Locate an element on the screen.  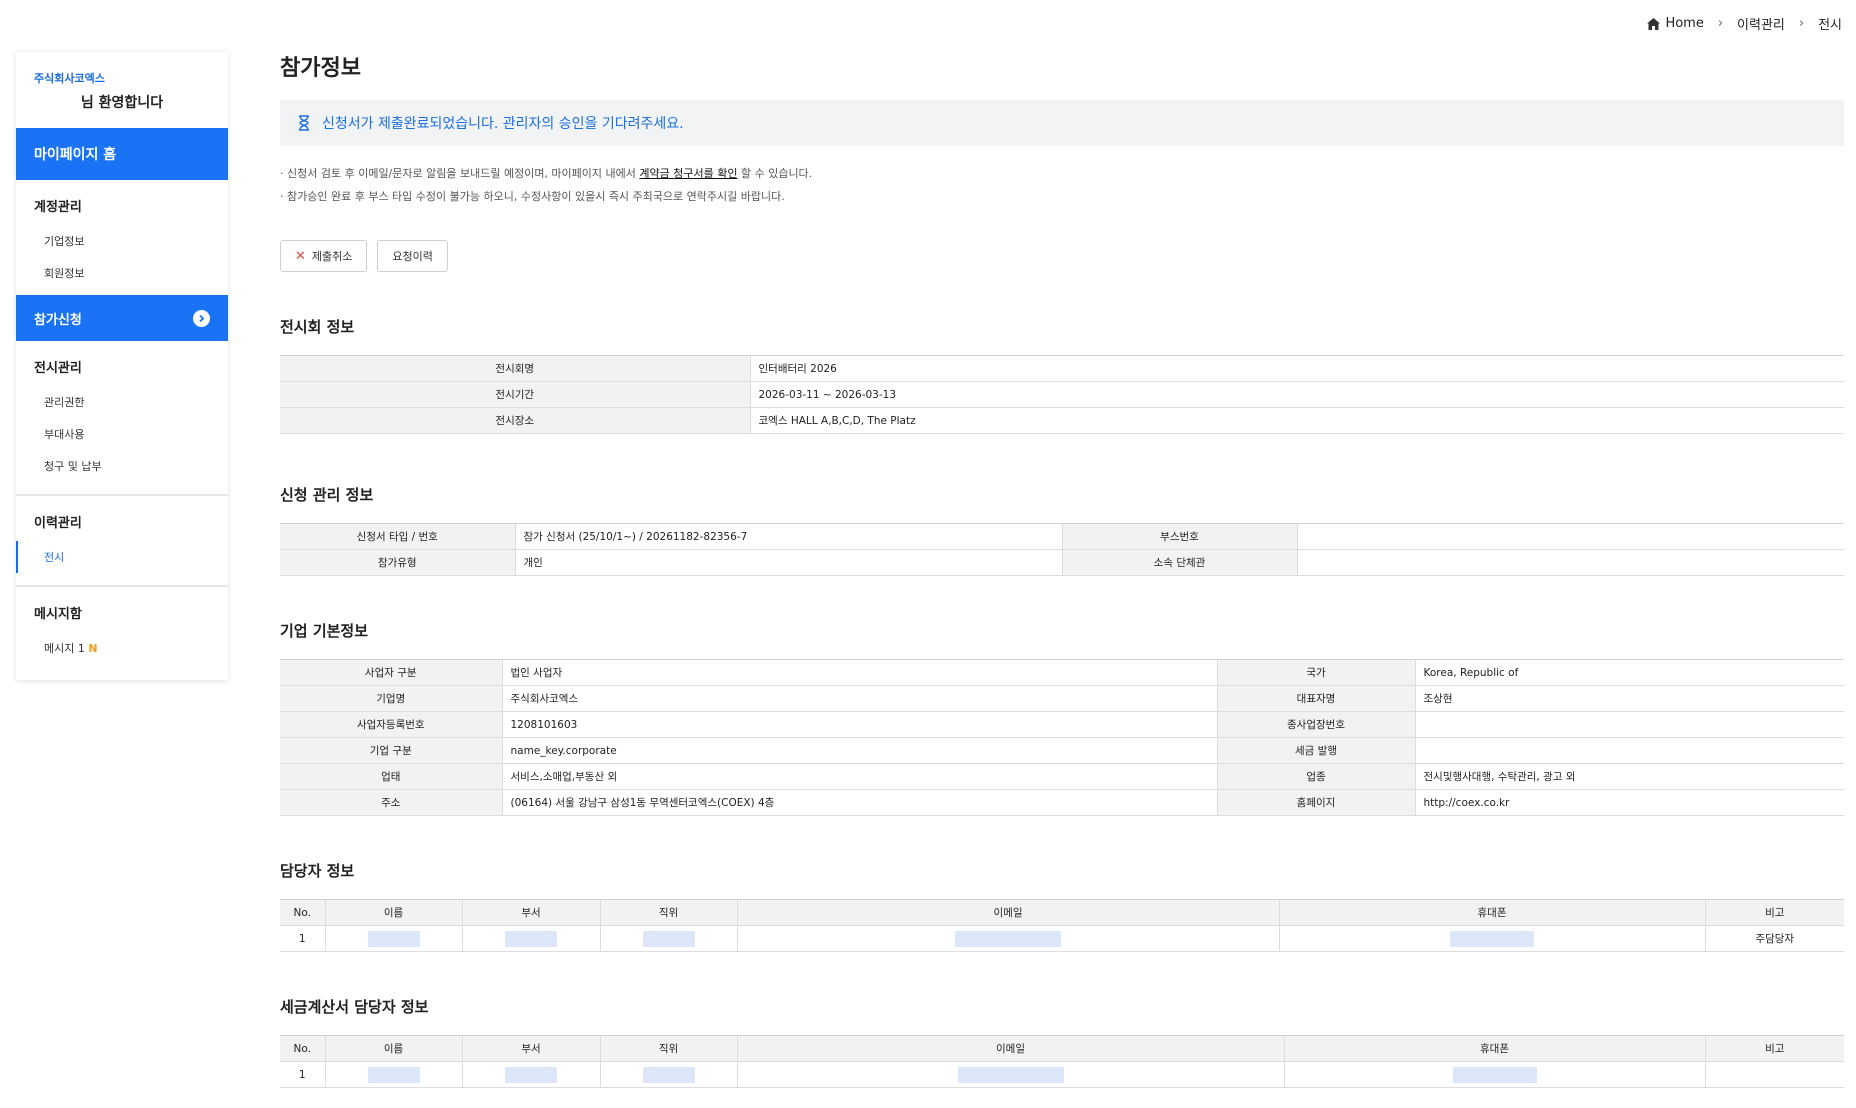
new-badge: N is located at coordinates (93, 648).